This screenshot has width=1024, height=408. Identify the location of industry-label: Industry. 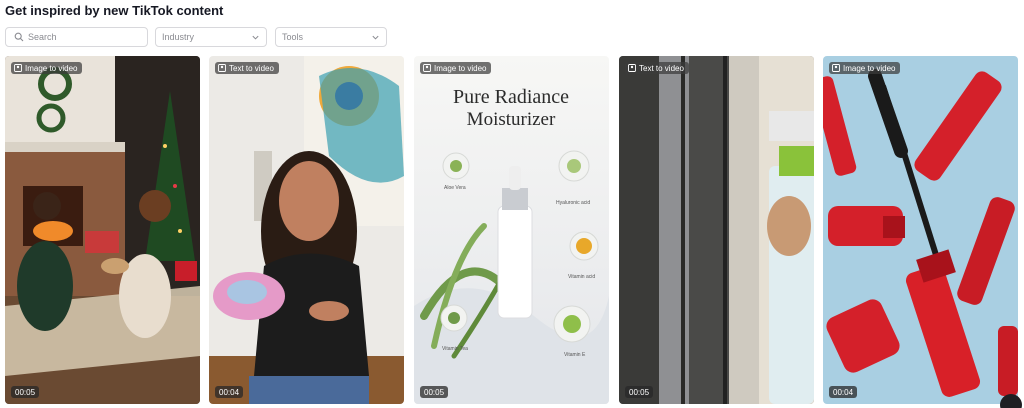
(178, 37).